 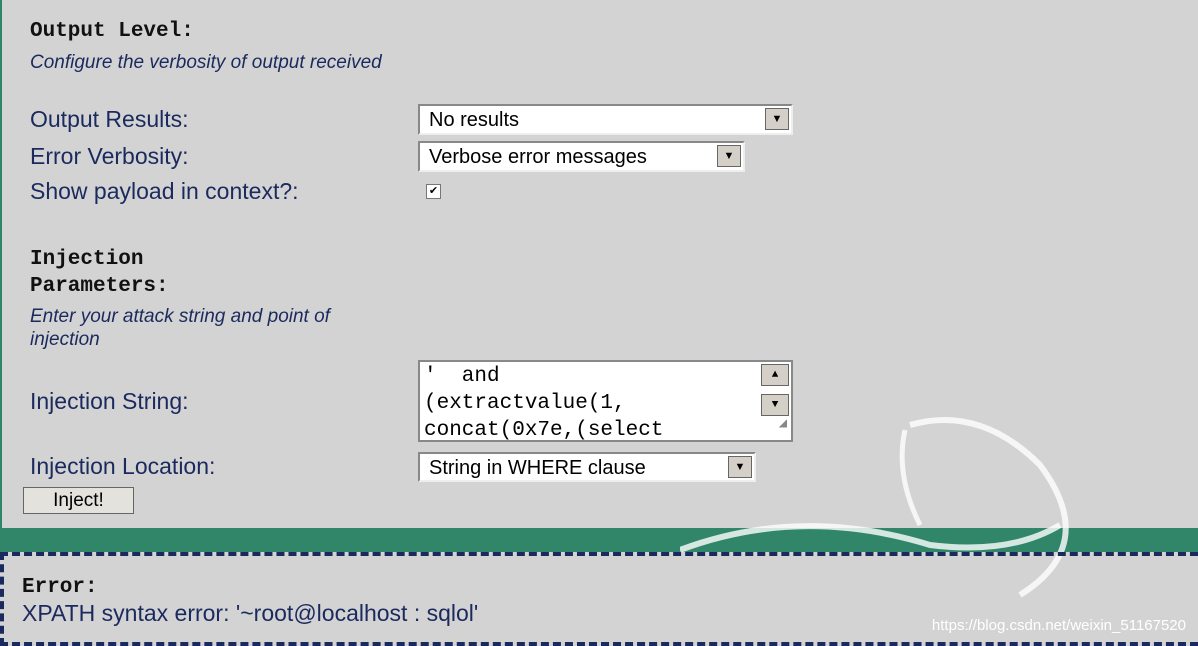 I want to click on show-payload-label: Show payload in context?:, so click(x=164, y=191).